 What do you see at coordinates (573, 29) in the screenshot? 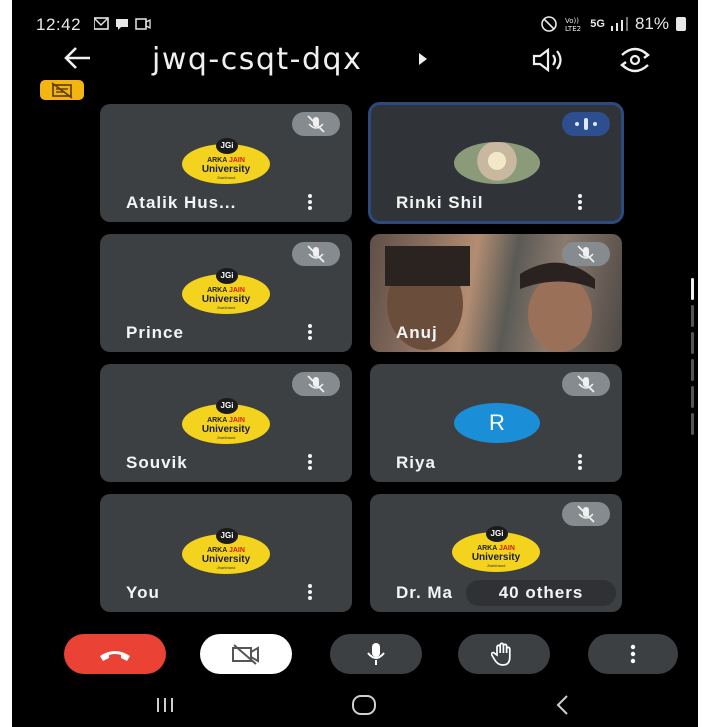
I see `svg-text: LTE2` at bounding box center [573, 29].